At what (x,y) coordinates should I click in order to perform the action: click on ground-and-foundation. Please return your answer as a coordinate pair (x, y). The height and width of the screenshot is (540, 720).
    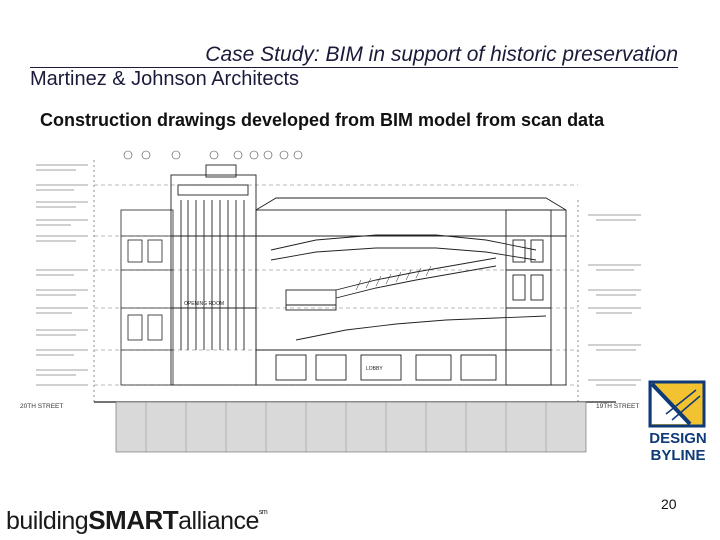
    Looking at the image, I should click on (355, 427).